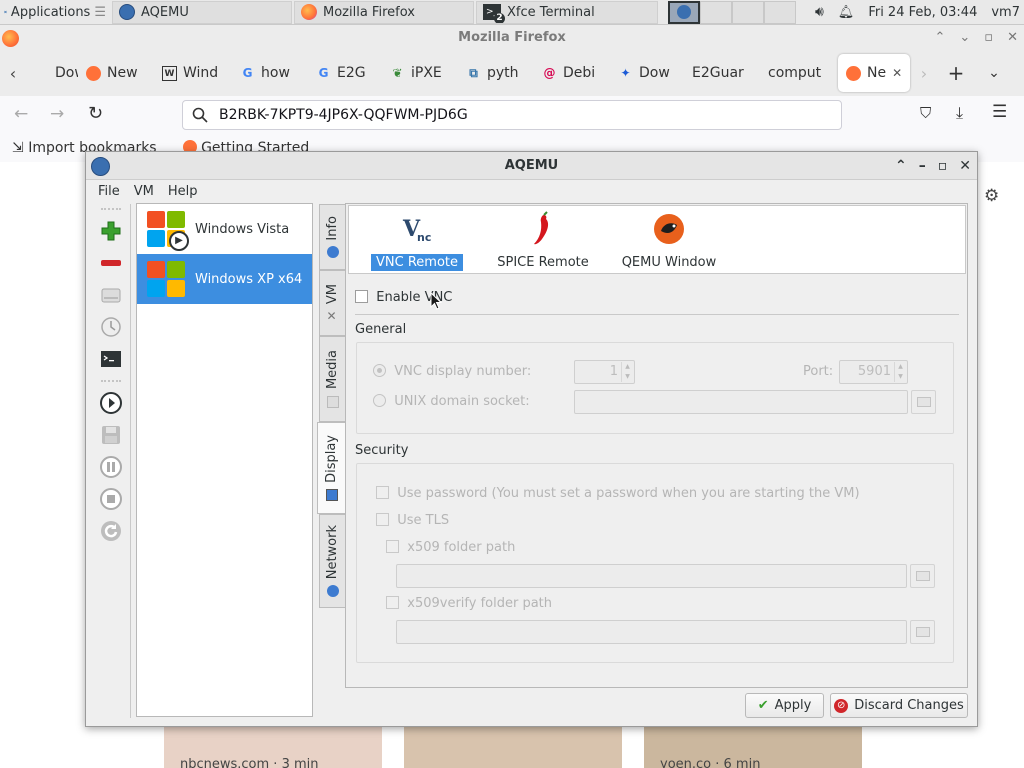 Image resolution: width=1024 pixels, height=768 pixels. Describe the element at coordinates (95, 113) in the screenshot. I see `reload-icon: ↻` at that location.